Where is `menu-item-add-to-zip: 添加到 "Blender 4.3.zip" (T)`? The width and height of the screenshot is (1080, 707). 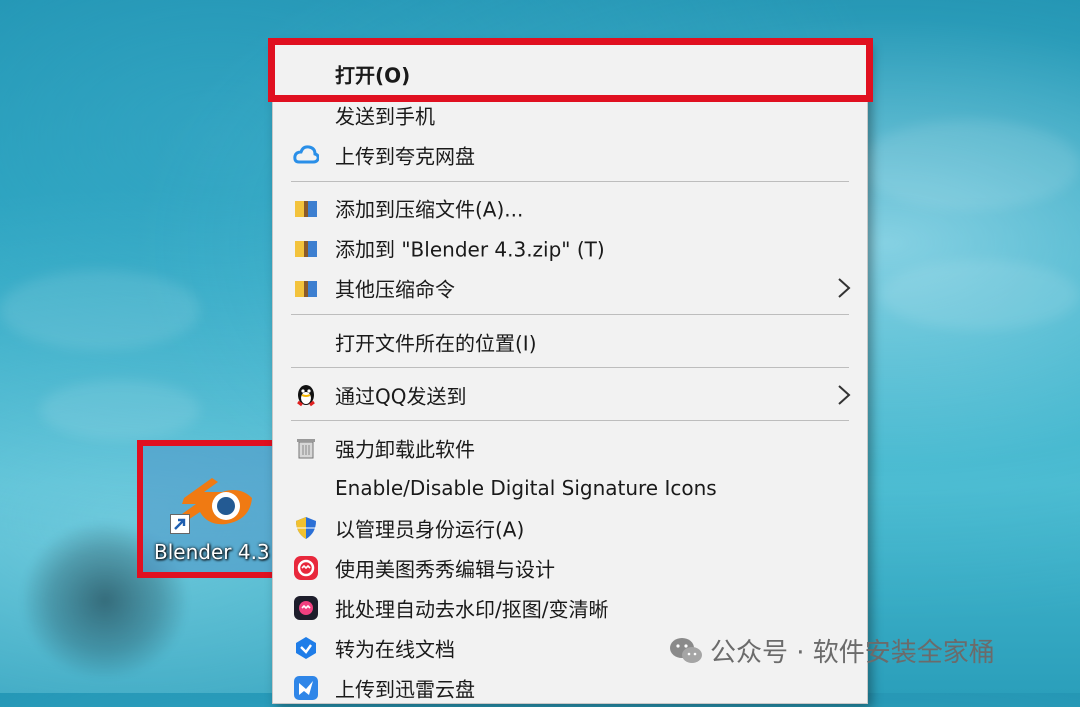
menu-item-add-to-zip: 添加到 "Blender 4.3.zip" (T) is located at coordinates (570, 248).